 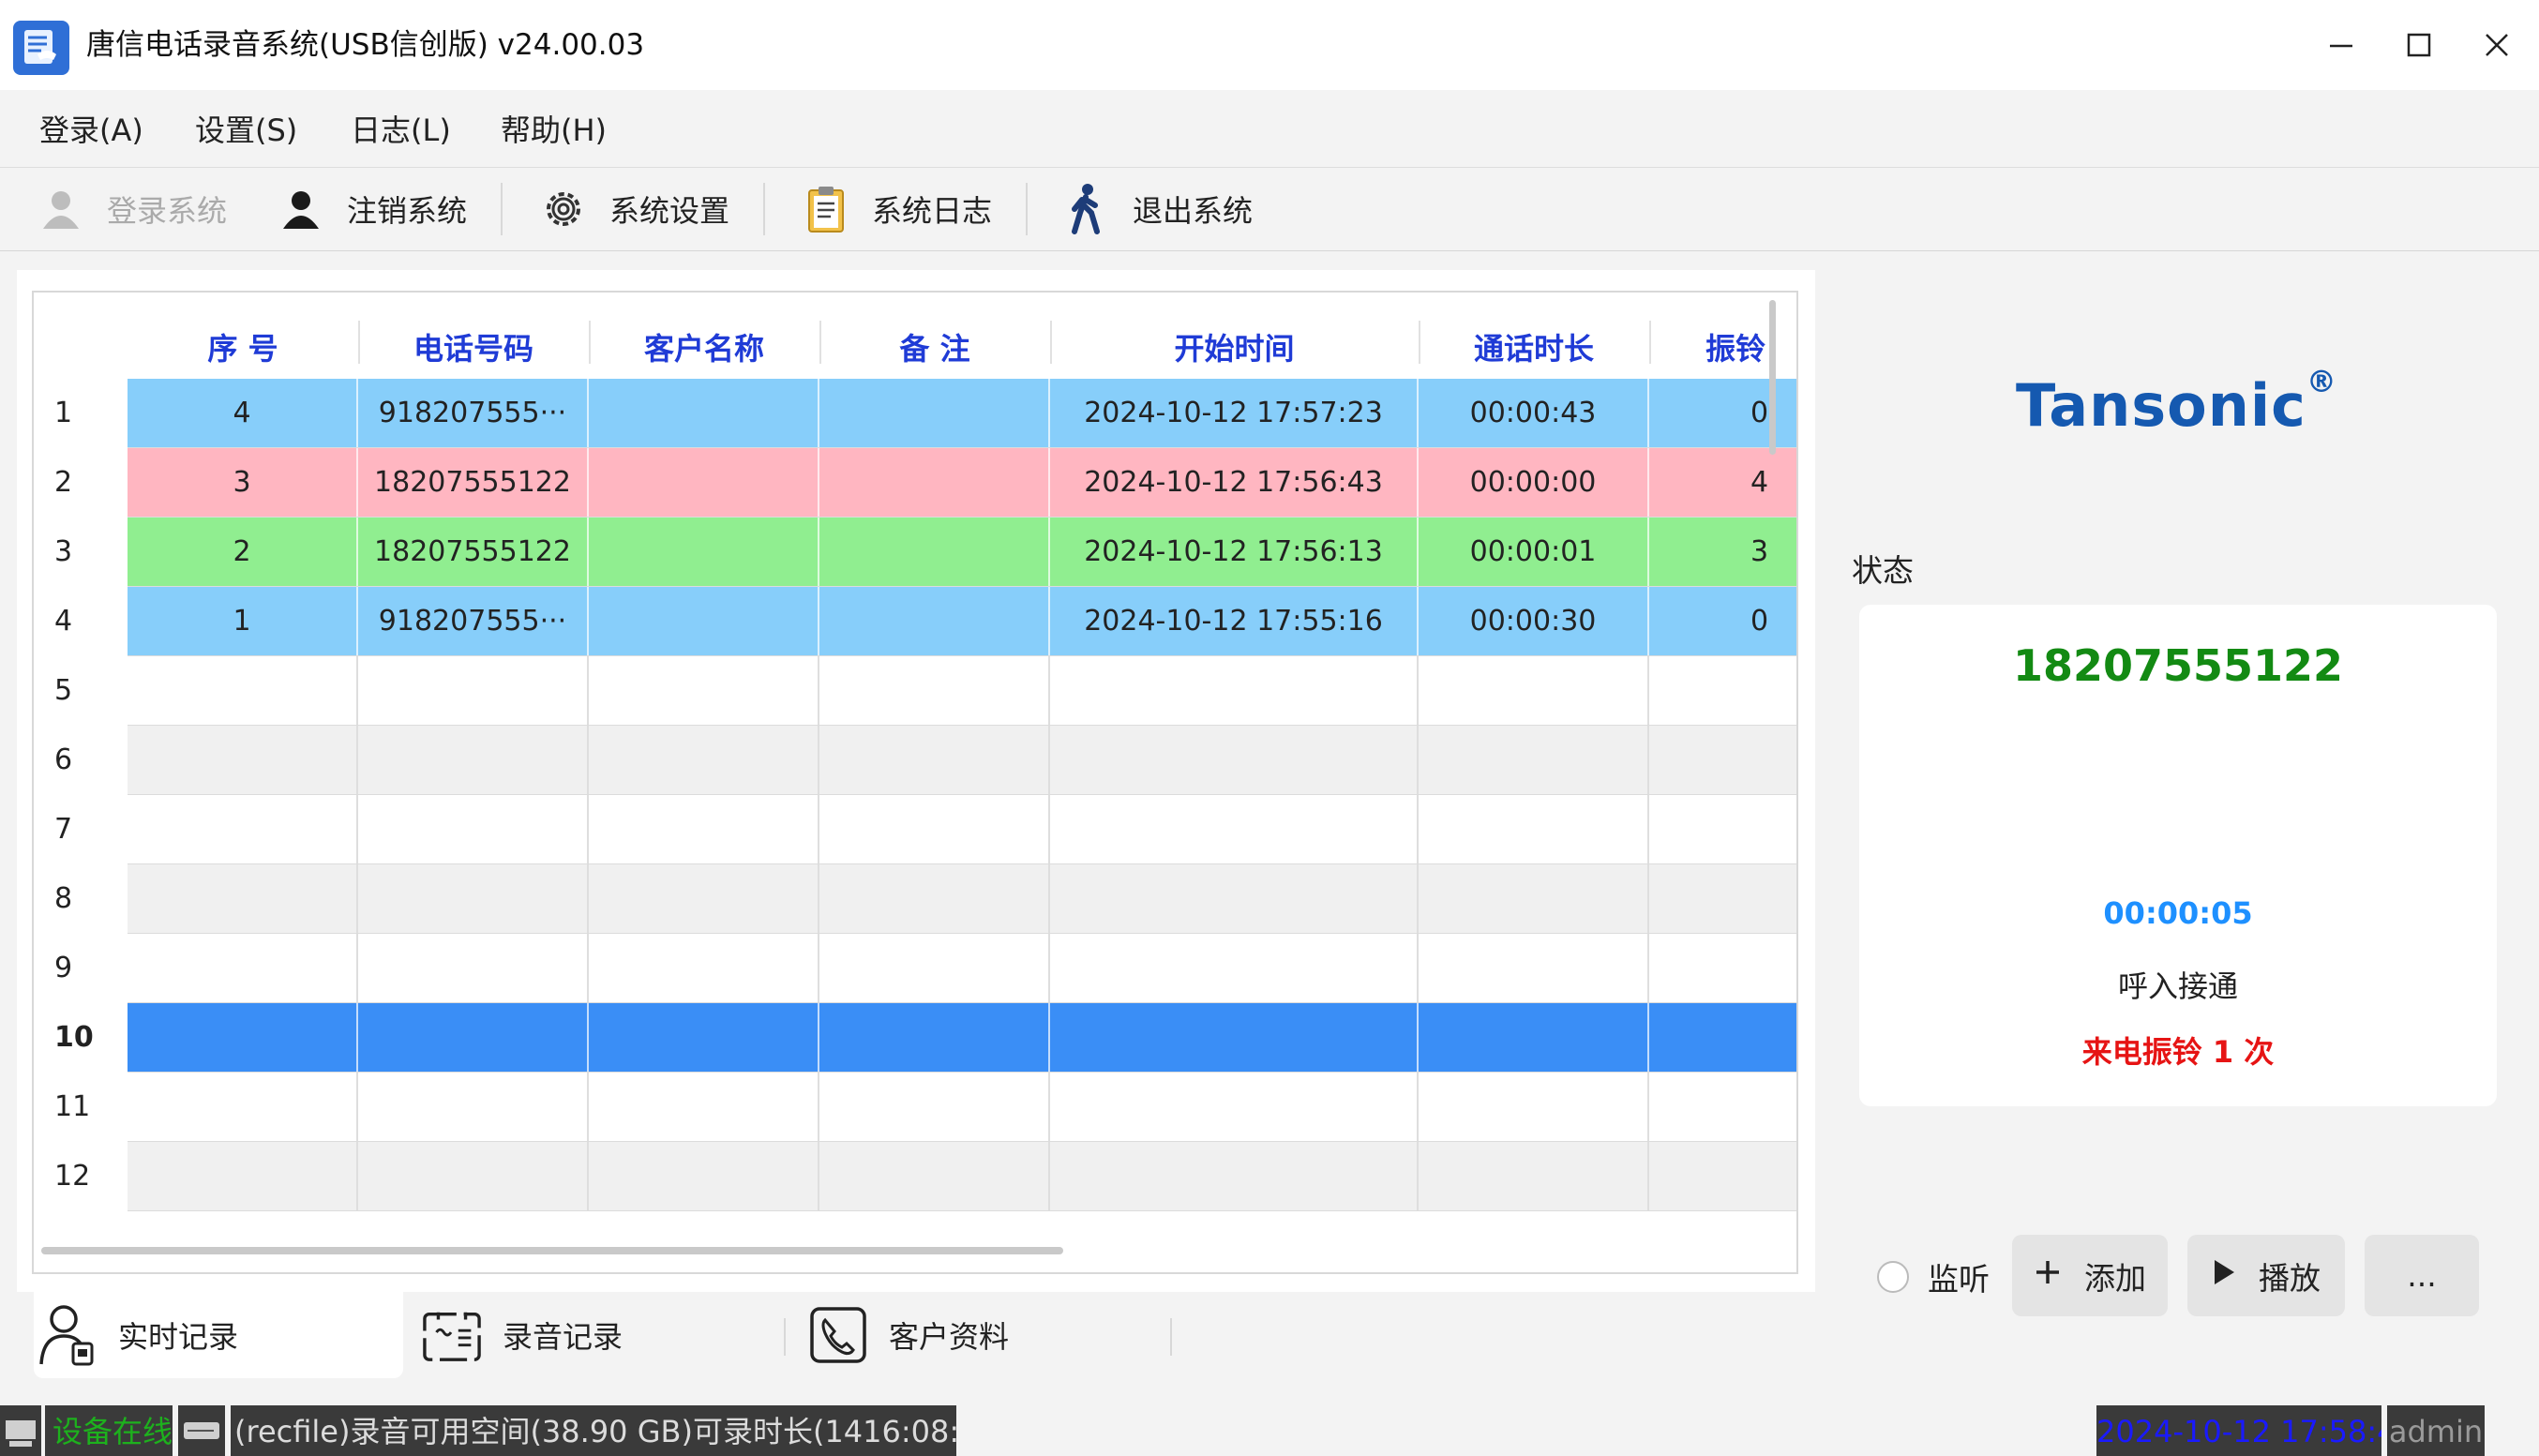 What do you see at coordinates (2161, 405) in the screenshot?
I see `brand-name: Tansonic` at bounding box center [2161, 405].